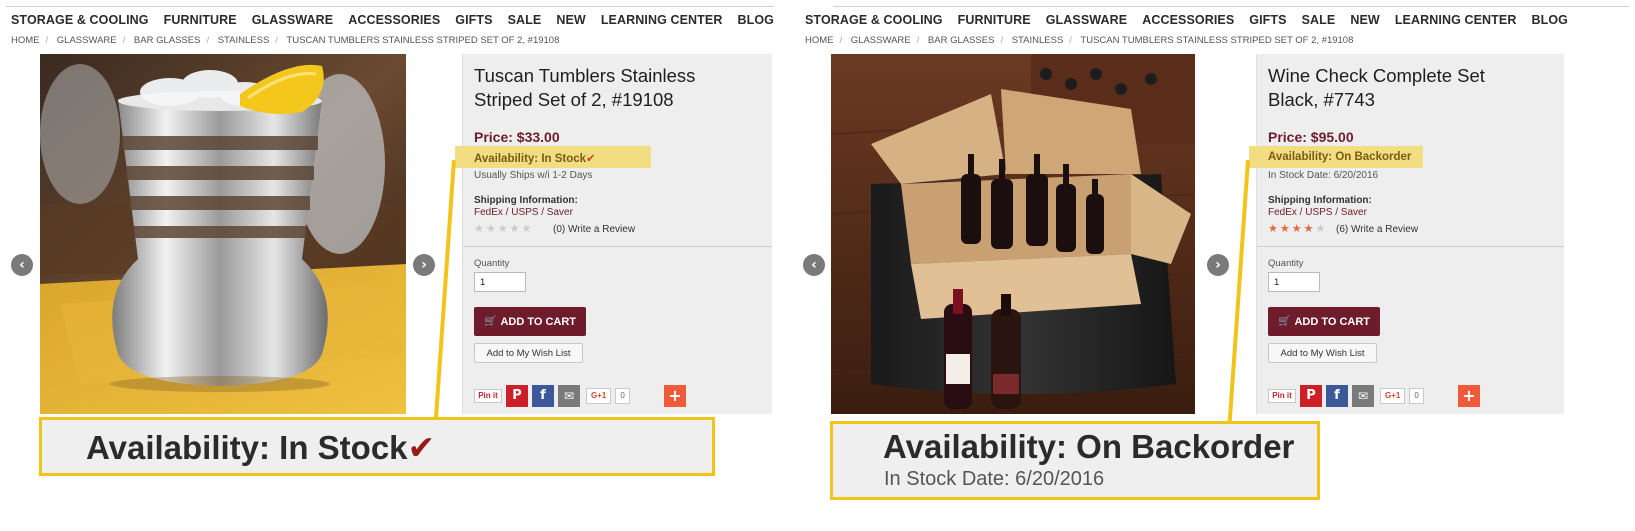 The image size is (1635, 531). Describe the element at coordinates (533, 175) in the screenshot. I see `ships-within: Usually Ships w/i 1-2 Days` at that location.